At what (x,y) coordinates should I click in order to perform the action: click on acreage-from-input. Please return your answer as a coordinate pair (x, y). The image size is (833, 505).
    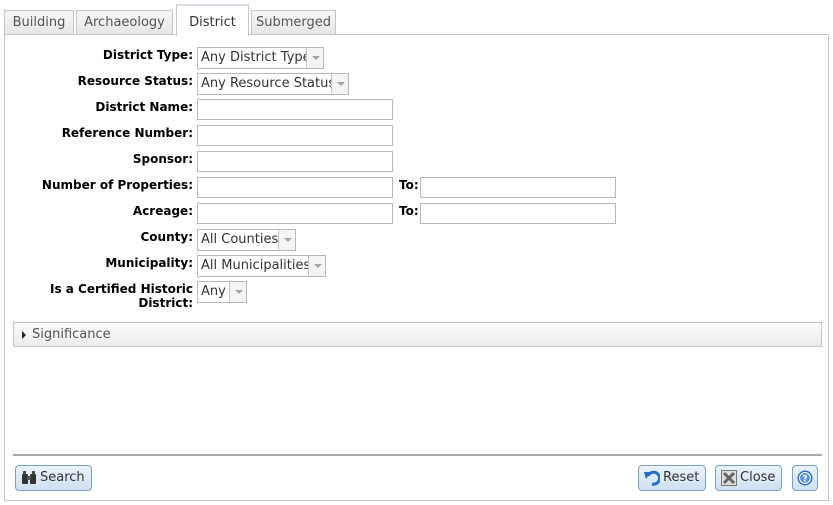
    Looking at the image, I should click on (295, 213).